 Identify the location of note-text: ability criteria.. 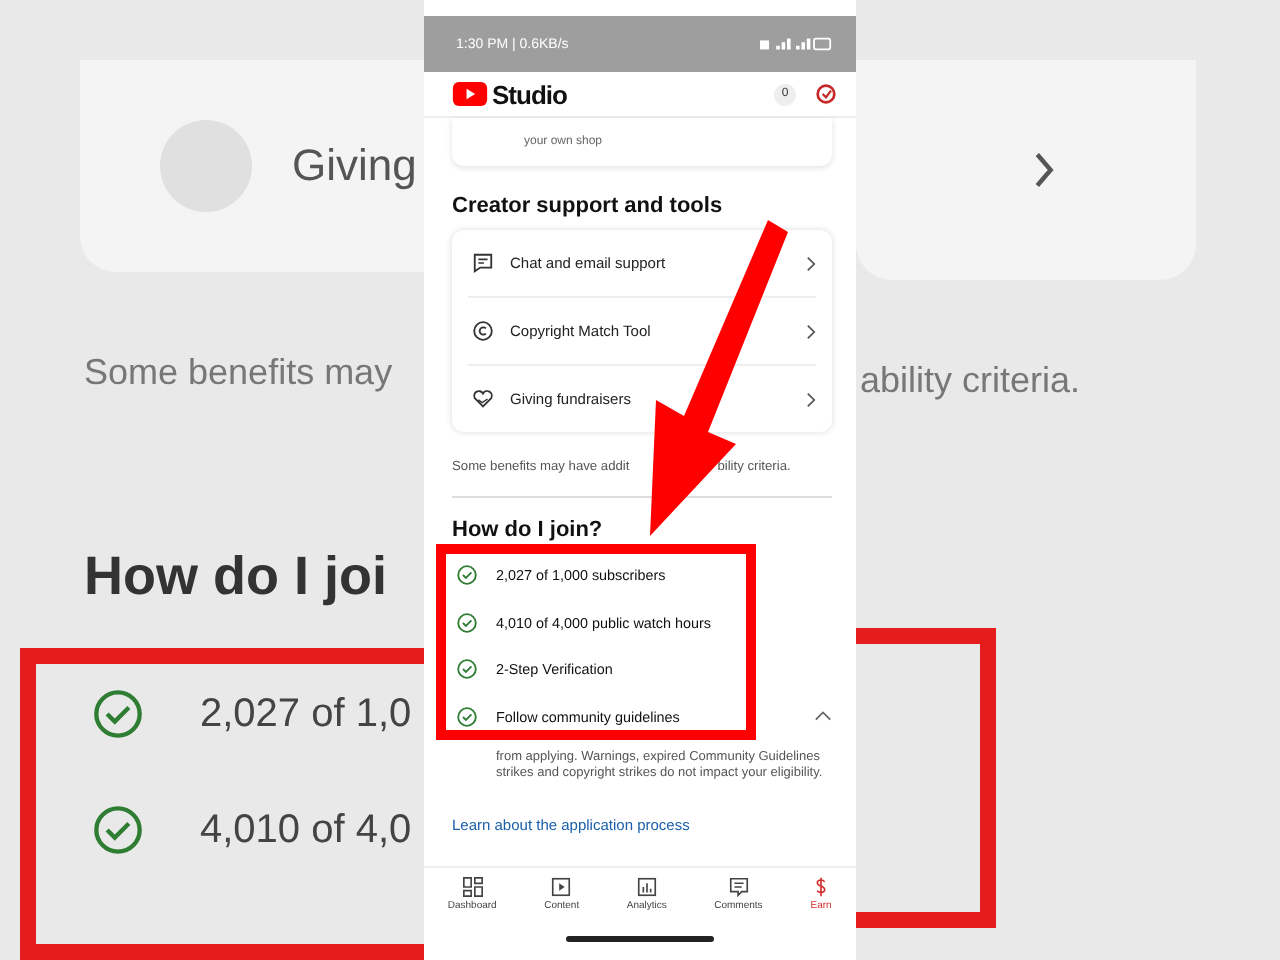
(971, 381).